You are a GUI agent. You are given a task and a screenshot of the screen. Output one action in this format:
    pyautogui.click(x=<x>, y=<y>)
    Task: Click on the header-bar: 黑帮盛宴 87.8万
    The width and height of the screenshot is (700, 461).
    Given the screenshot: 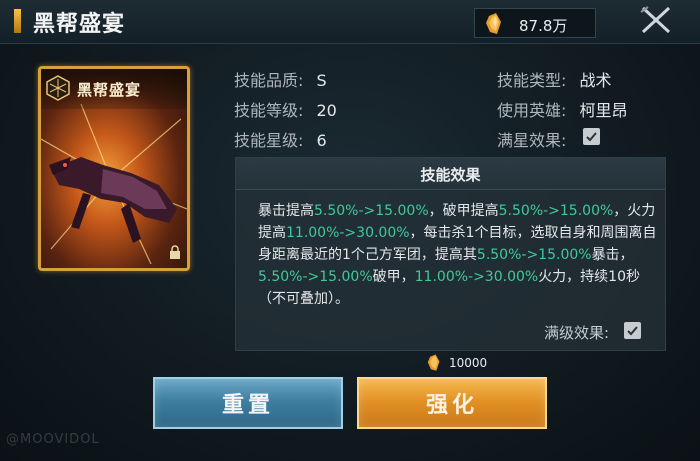 What is the action you would take?
    pyautogui.click(x=350, y=22)
    